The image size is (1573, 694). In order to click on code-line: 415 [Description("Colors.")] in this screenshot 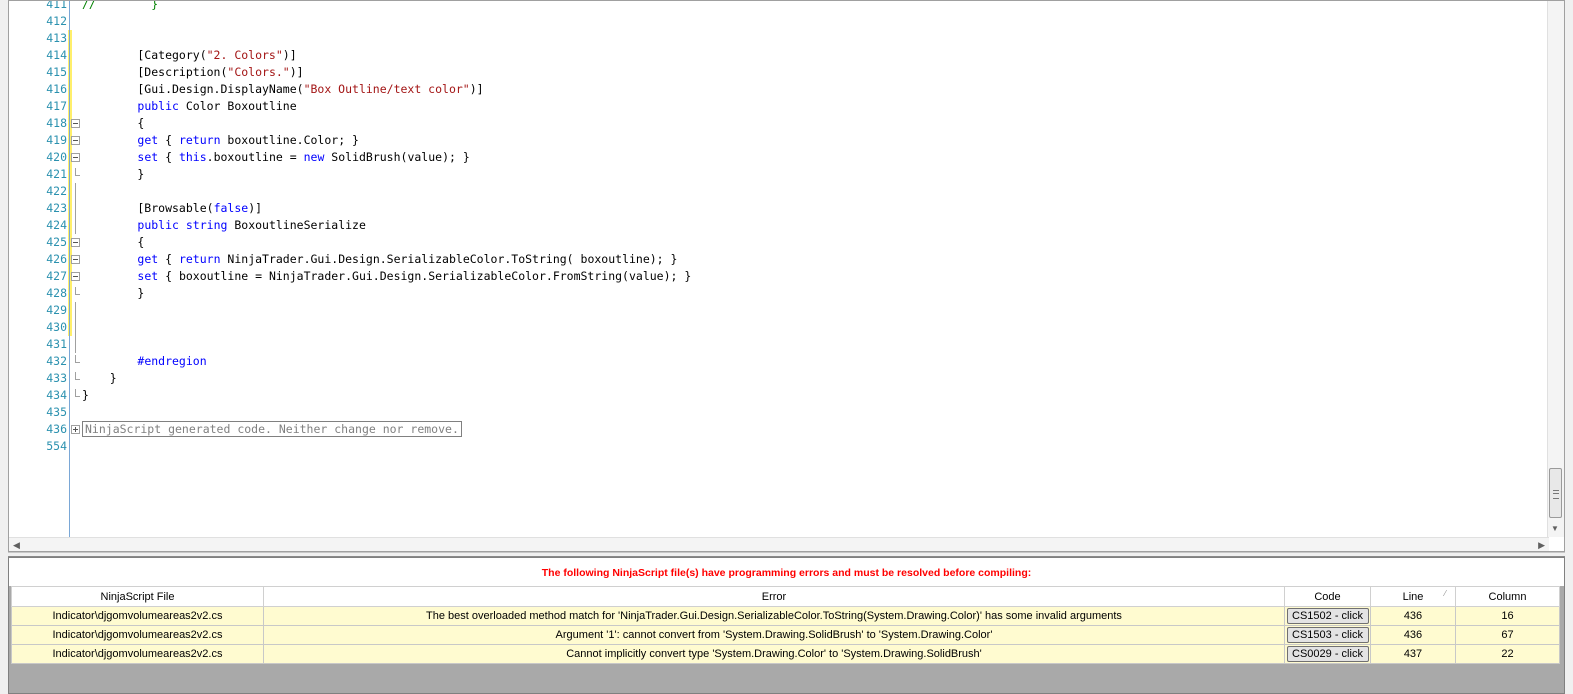, I will do `click(779, 72)`.